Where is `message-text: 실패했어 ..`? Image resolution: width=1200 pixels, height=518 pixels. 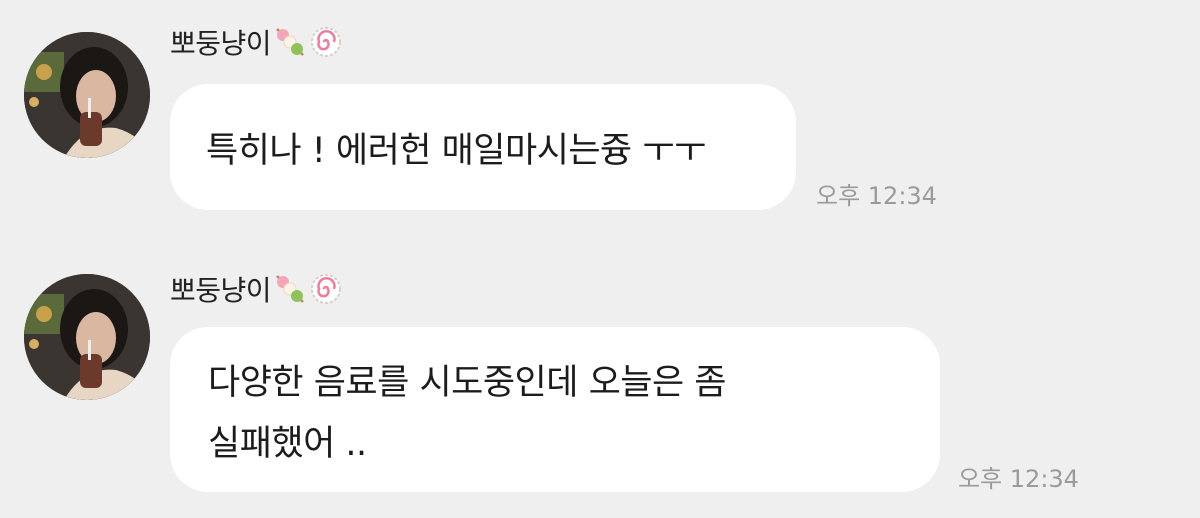 message-text: 실패했어 .. is located at coordinates (287, 444).